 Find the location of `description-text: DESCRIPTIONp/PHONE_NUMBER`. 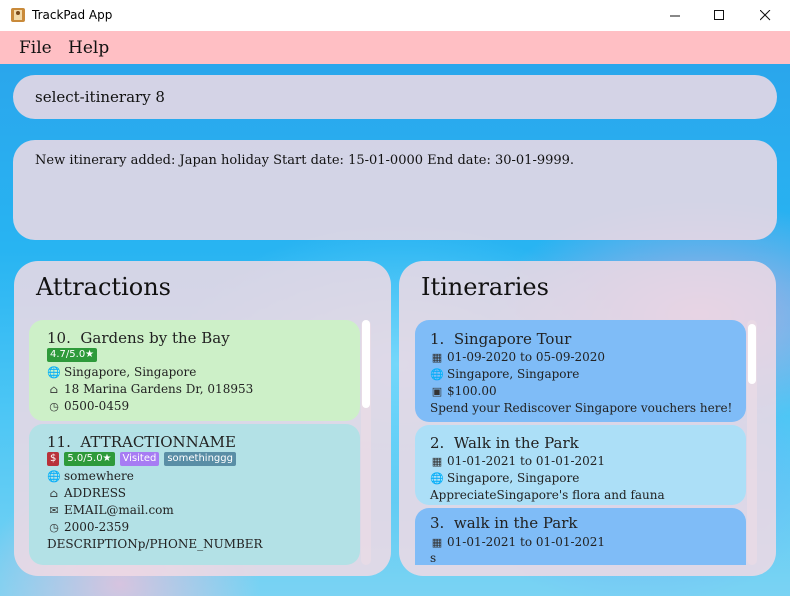

description-text: DESCRIPTIONp/PHONE_NUMBER is located at coordinates (155, 544).